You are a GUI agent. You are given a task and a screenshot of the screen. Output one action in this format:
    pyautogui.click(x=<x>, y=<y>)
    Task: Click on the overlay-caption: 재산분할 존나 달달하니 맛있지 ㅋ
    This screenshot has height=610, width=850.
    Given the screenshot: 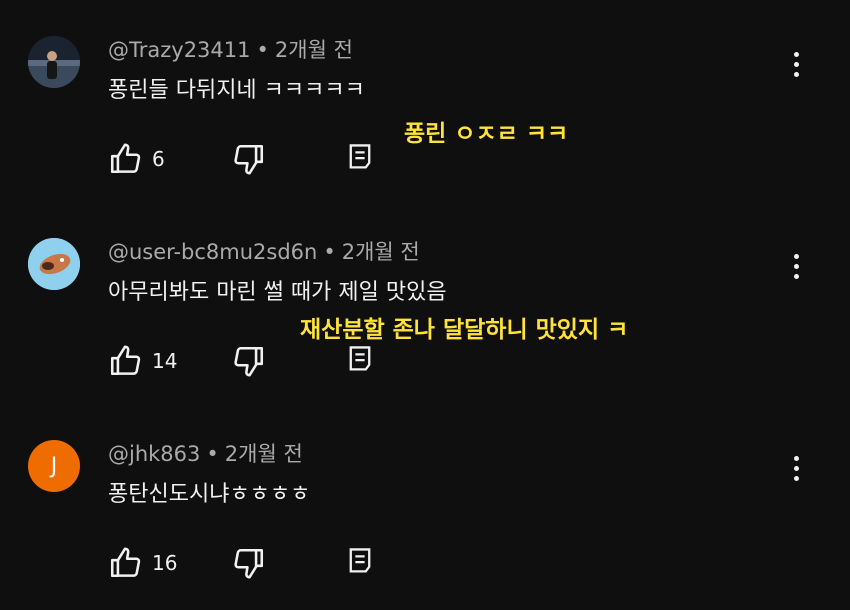 What is the action you would take?
    pyautogui.click(x=464, y=330)
    